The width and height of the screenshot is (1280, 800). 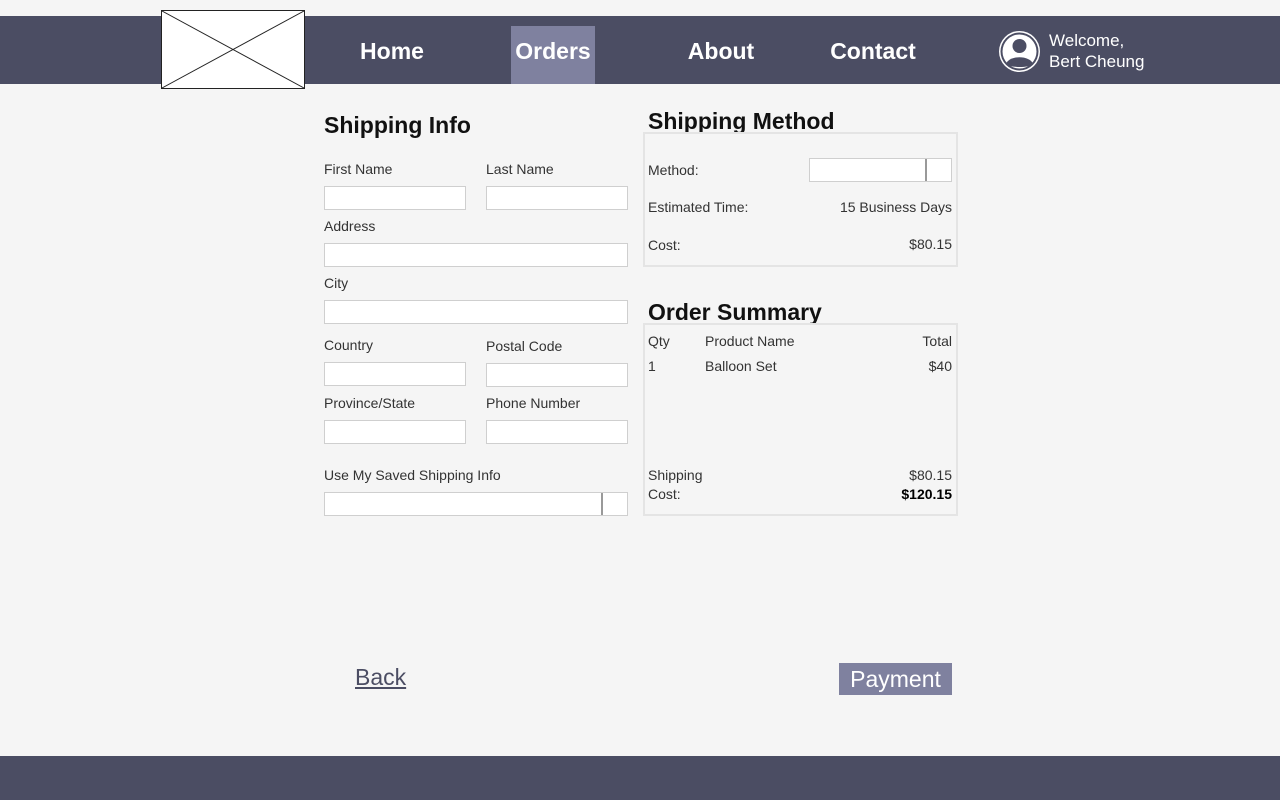 I want to click on shipping-info-title: Shipping Info, so click(x=397, y=125).